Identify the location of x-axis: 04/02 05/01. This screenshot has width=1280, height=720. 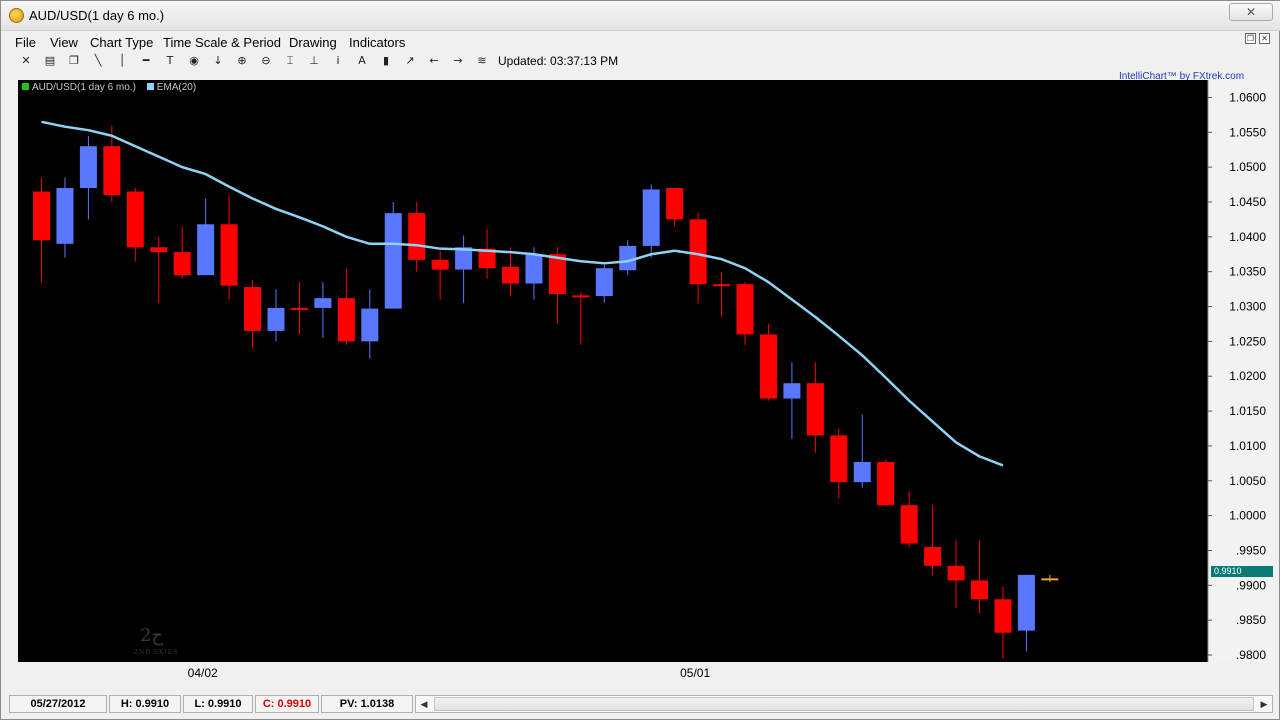
(613, 674).